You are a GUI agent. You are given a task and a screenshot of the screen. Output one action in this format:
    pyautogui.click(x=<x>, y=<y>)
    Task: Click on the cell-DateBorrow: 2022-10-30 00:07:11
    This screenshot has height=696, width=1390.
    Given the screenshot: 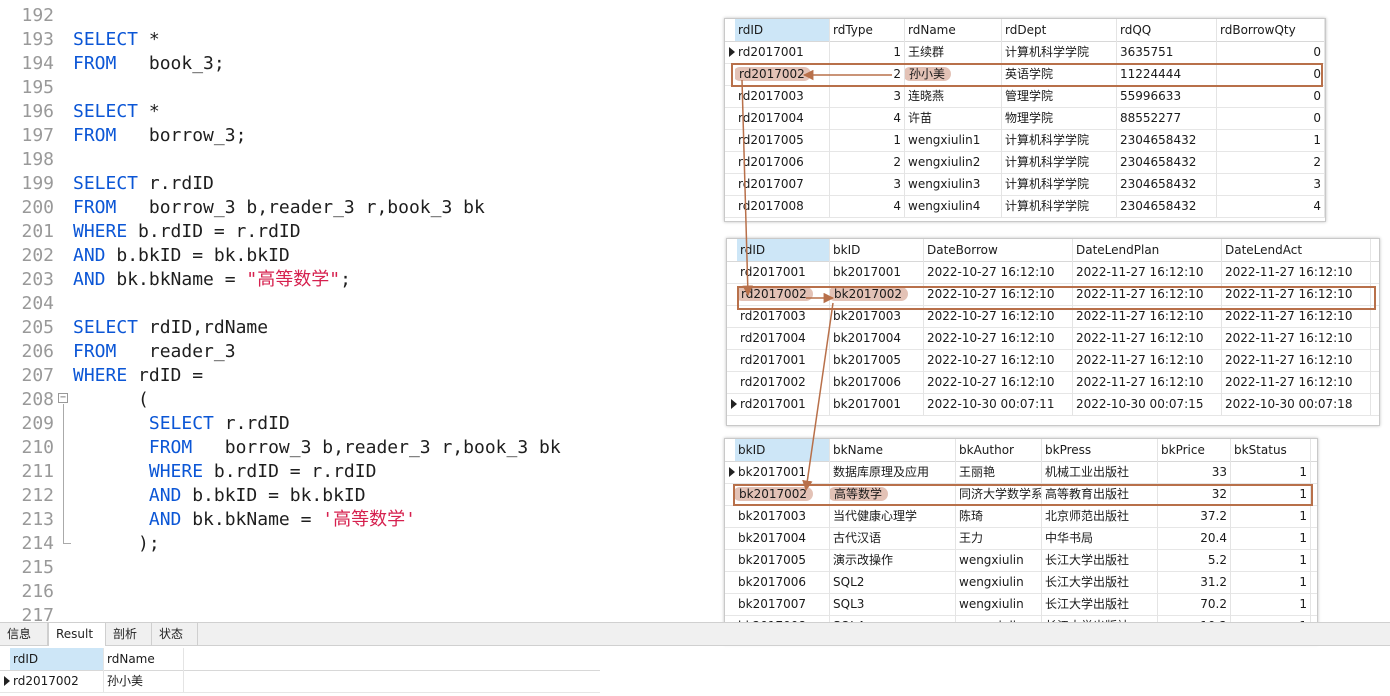 What is the action you would take?
    pyautogui.click(x=998, y=404)
    